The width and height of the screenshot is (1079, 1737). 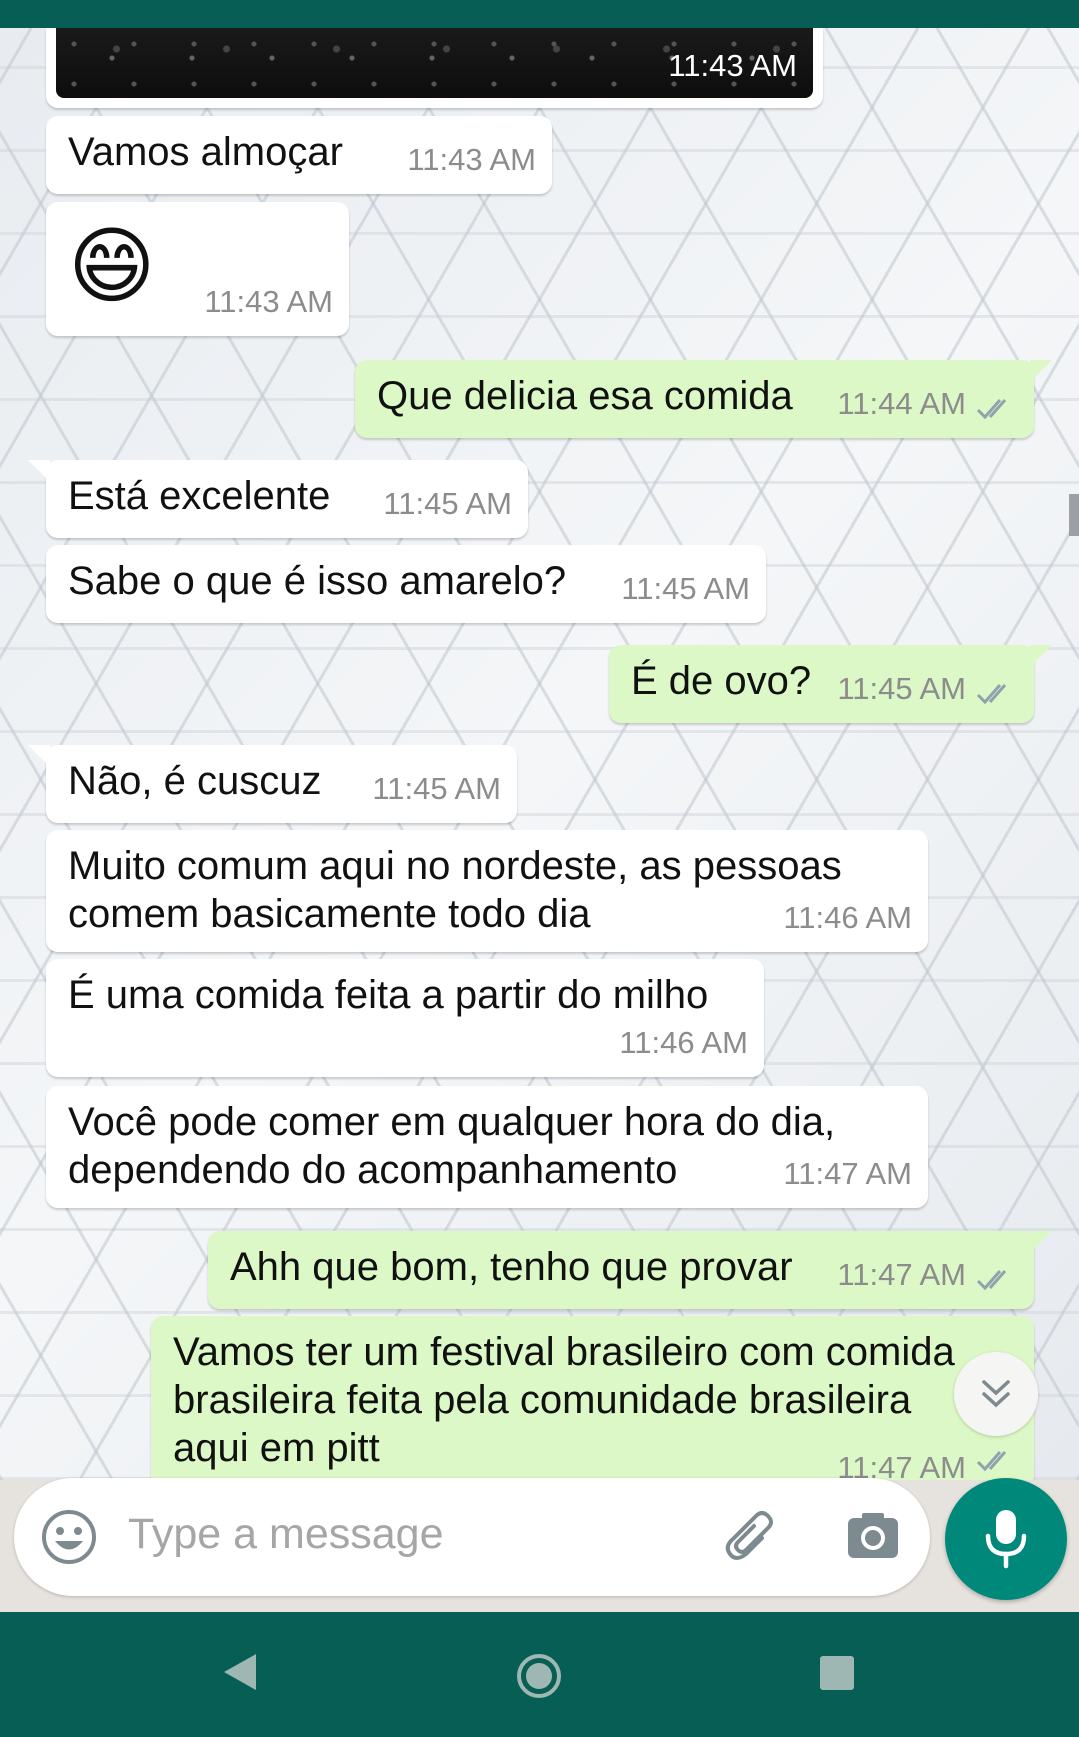 What do you see at coordinates (286, 1534) in the screenshot?
I see `message-input: Type a message` at bounding box center [286, 1534].